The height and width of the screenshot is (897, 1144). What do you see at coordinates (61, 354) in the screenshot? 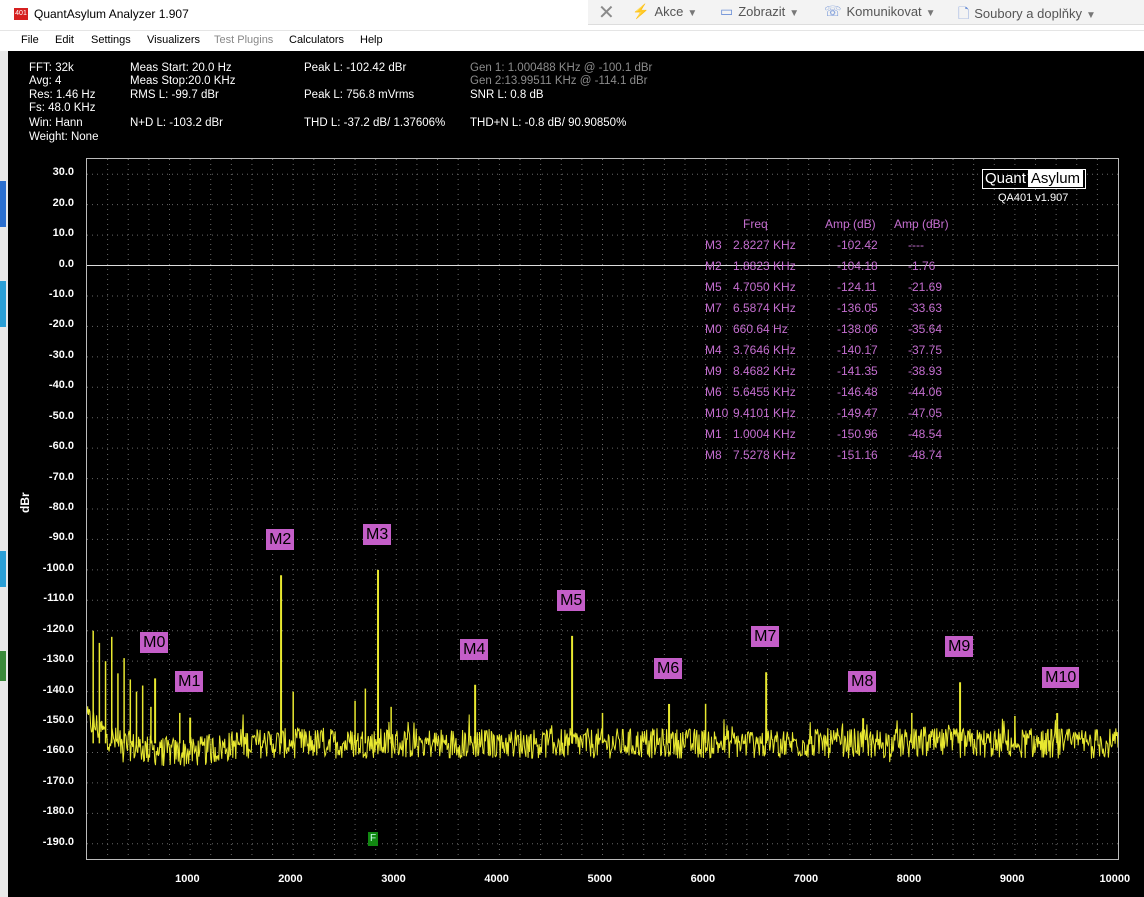
I see `y-tick-label: -30.0` at bounding box center [61, 354].